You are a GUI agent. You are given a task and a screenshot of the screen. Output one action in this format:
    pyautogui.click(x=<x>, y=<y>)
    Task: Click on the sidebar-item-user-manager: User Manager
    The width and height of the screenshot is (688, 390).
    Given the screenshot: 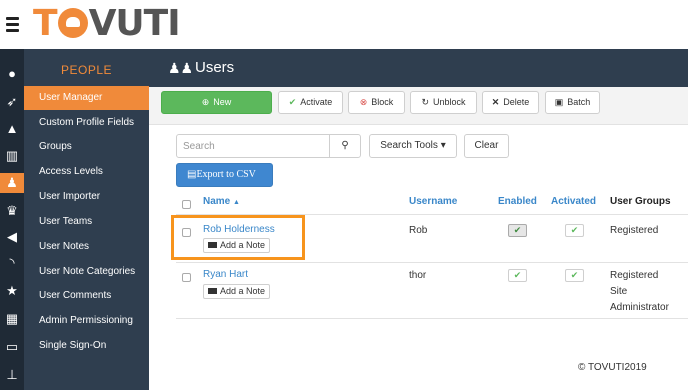 What is the action you would take?
    pyautogui.click(x=86, y=98)
    